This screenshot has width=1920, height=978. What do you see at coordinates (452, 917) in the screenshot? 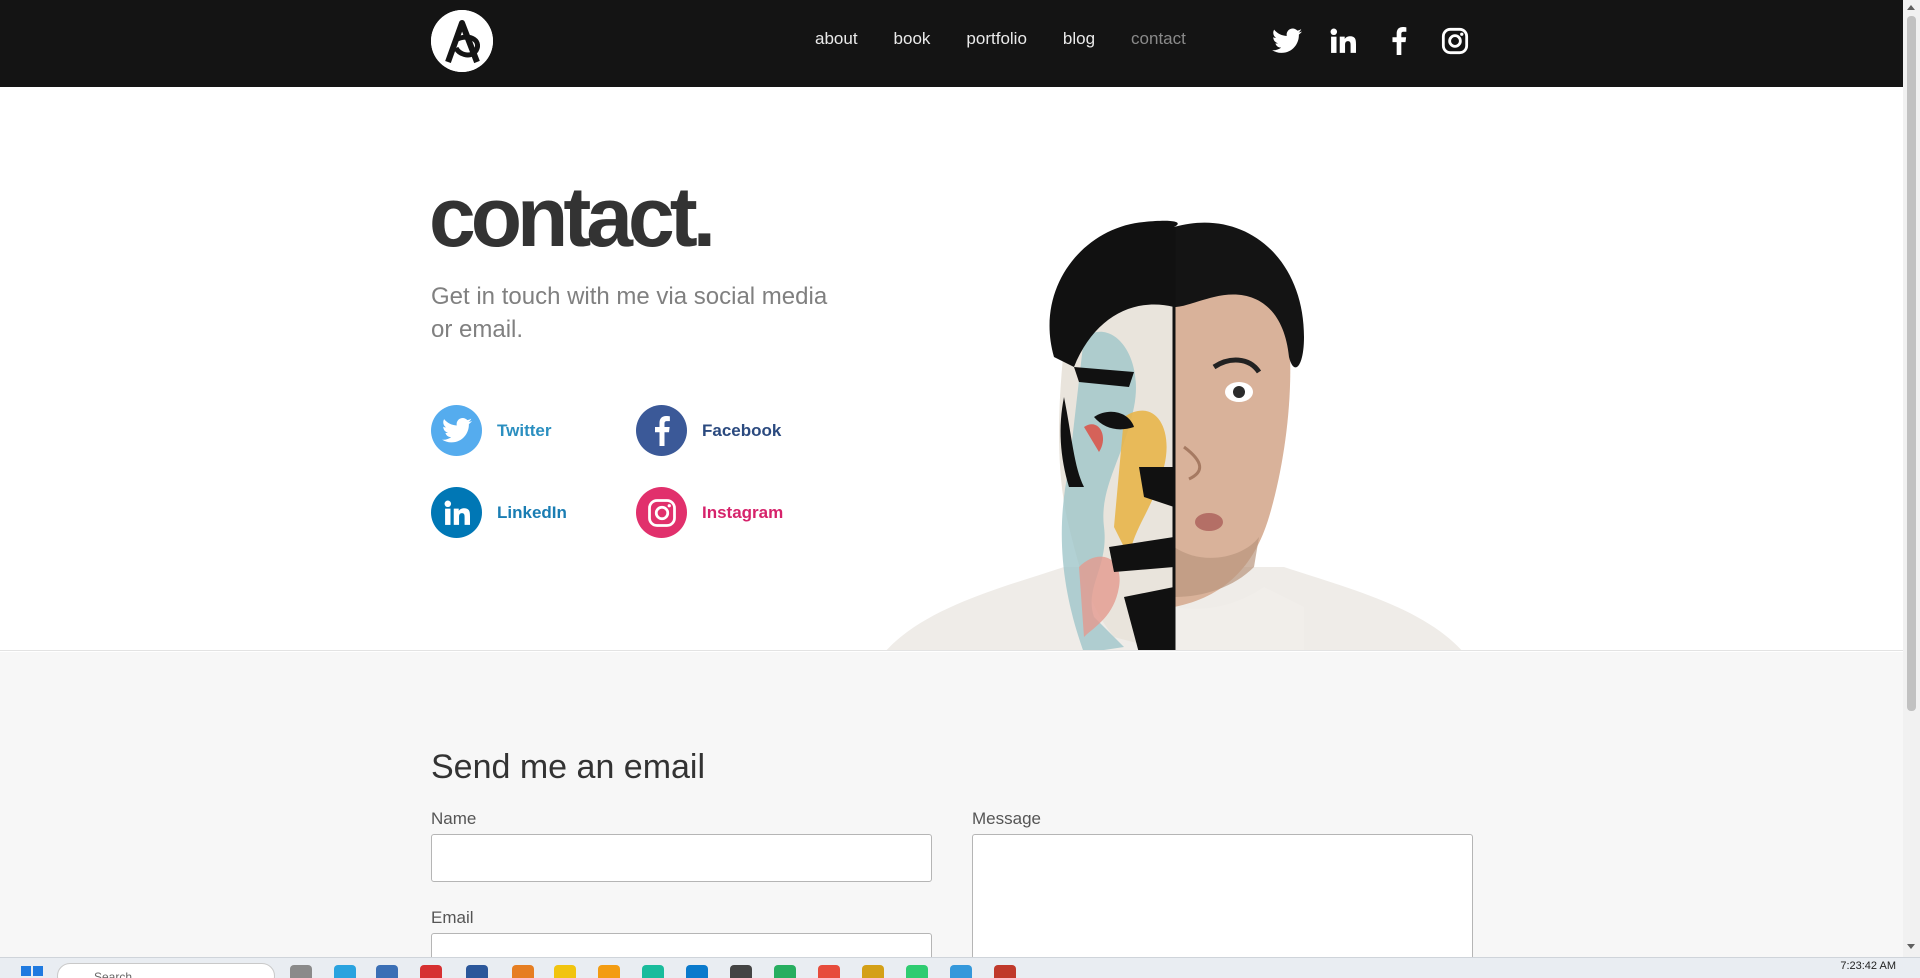
I see `email-label: Email` at bounding box center [452, 917].